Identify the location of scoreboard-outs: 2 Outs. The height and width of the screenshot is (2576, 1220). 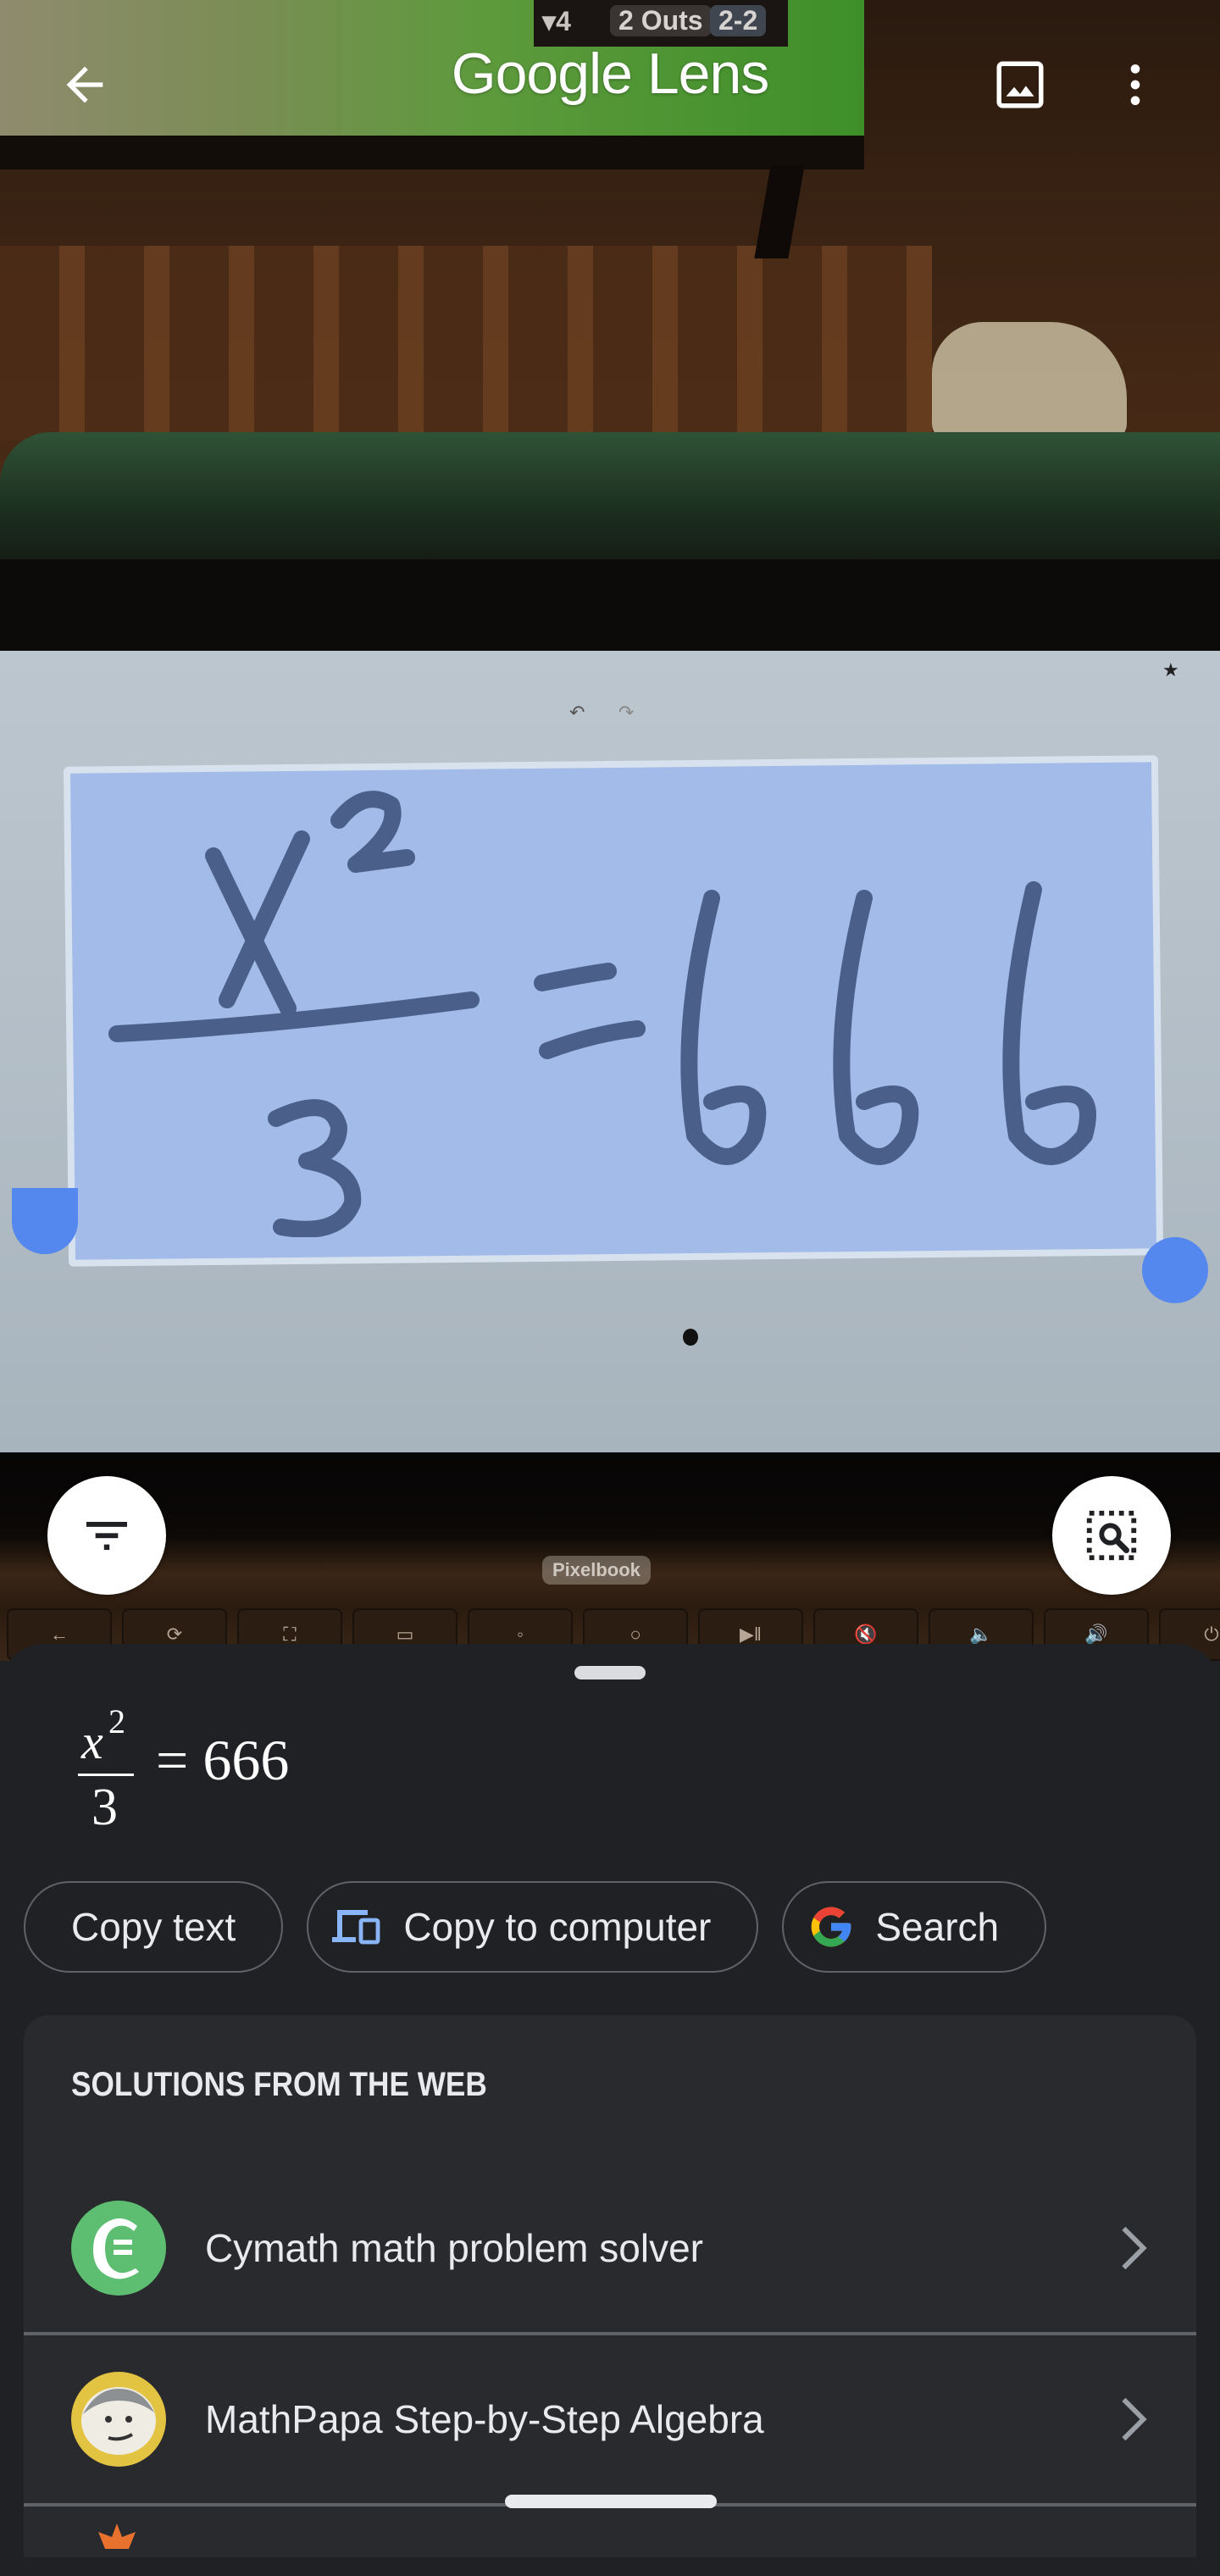
(661, 20).